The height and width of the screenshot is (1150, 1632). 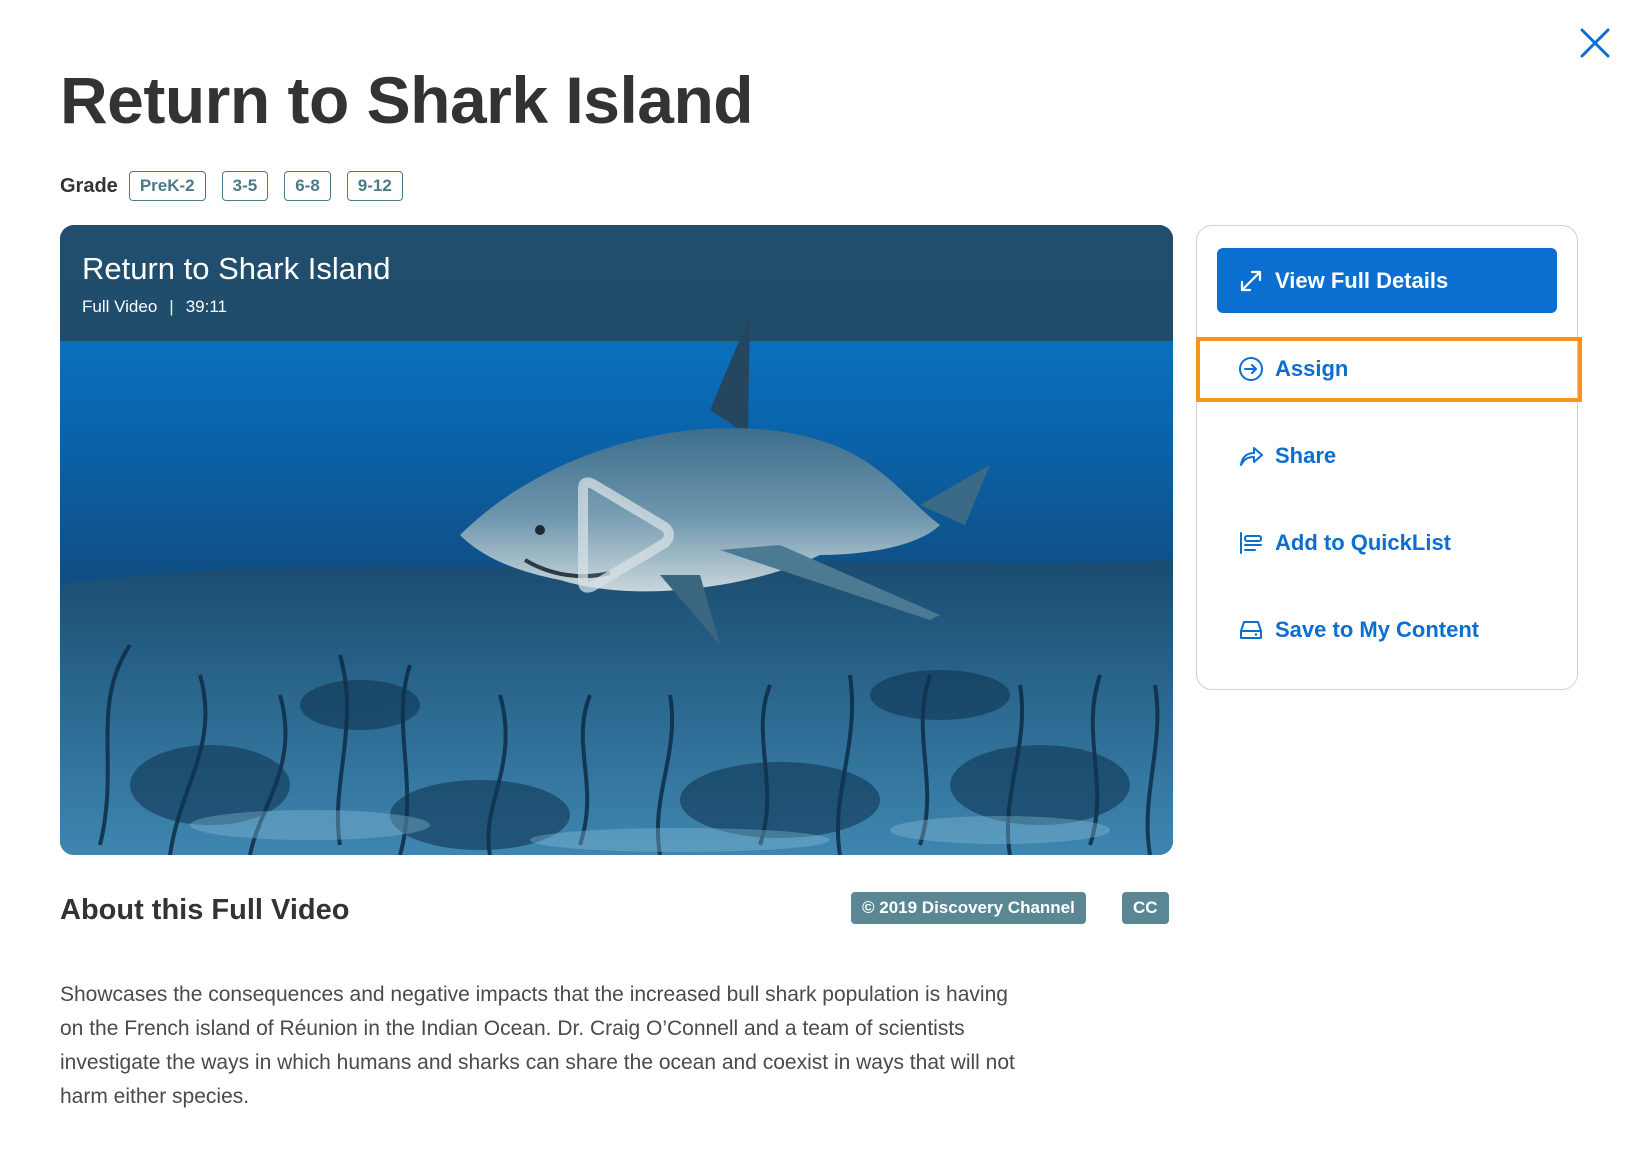 I want to click on play-button, so click(x=621, y=535).